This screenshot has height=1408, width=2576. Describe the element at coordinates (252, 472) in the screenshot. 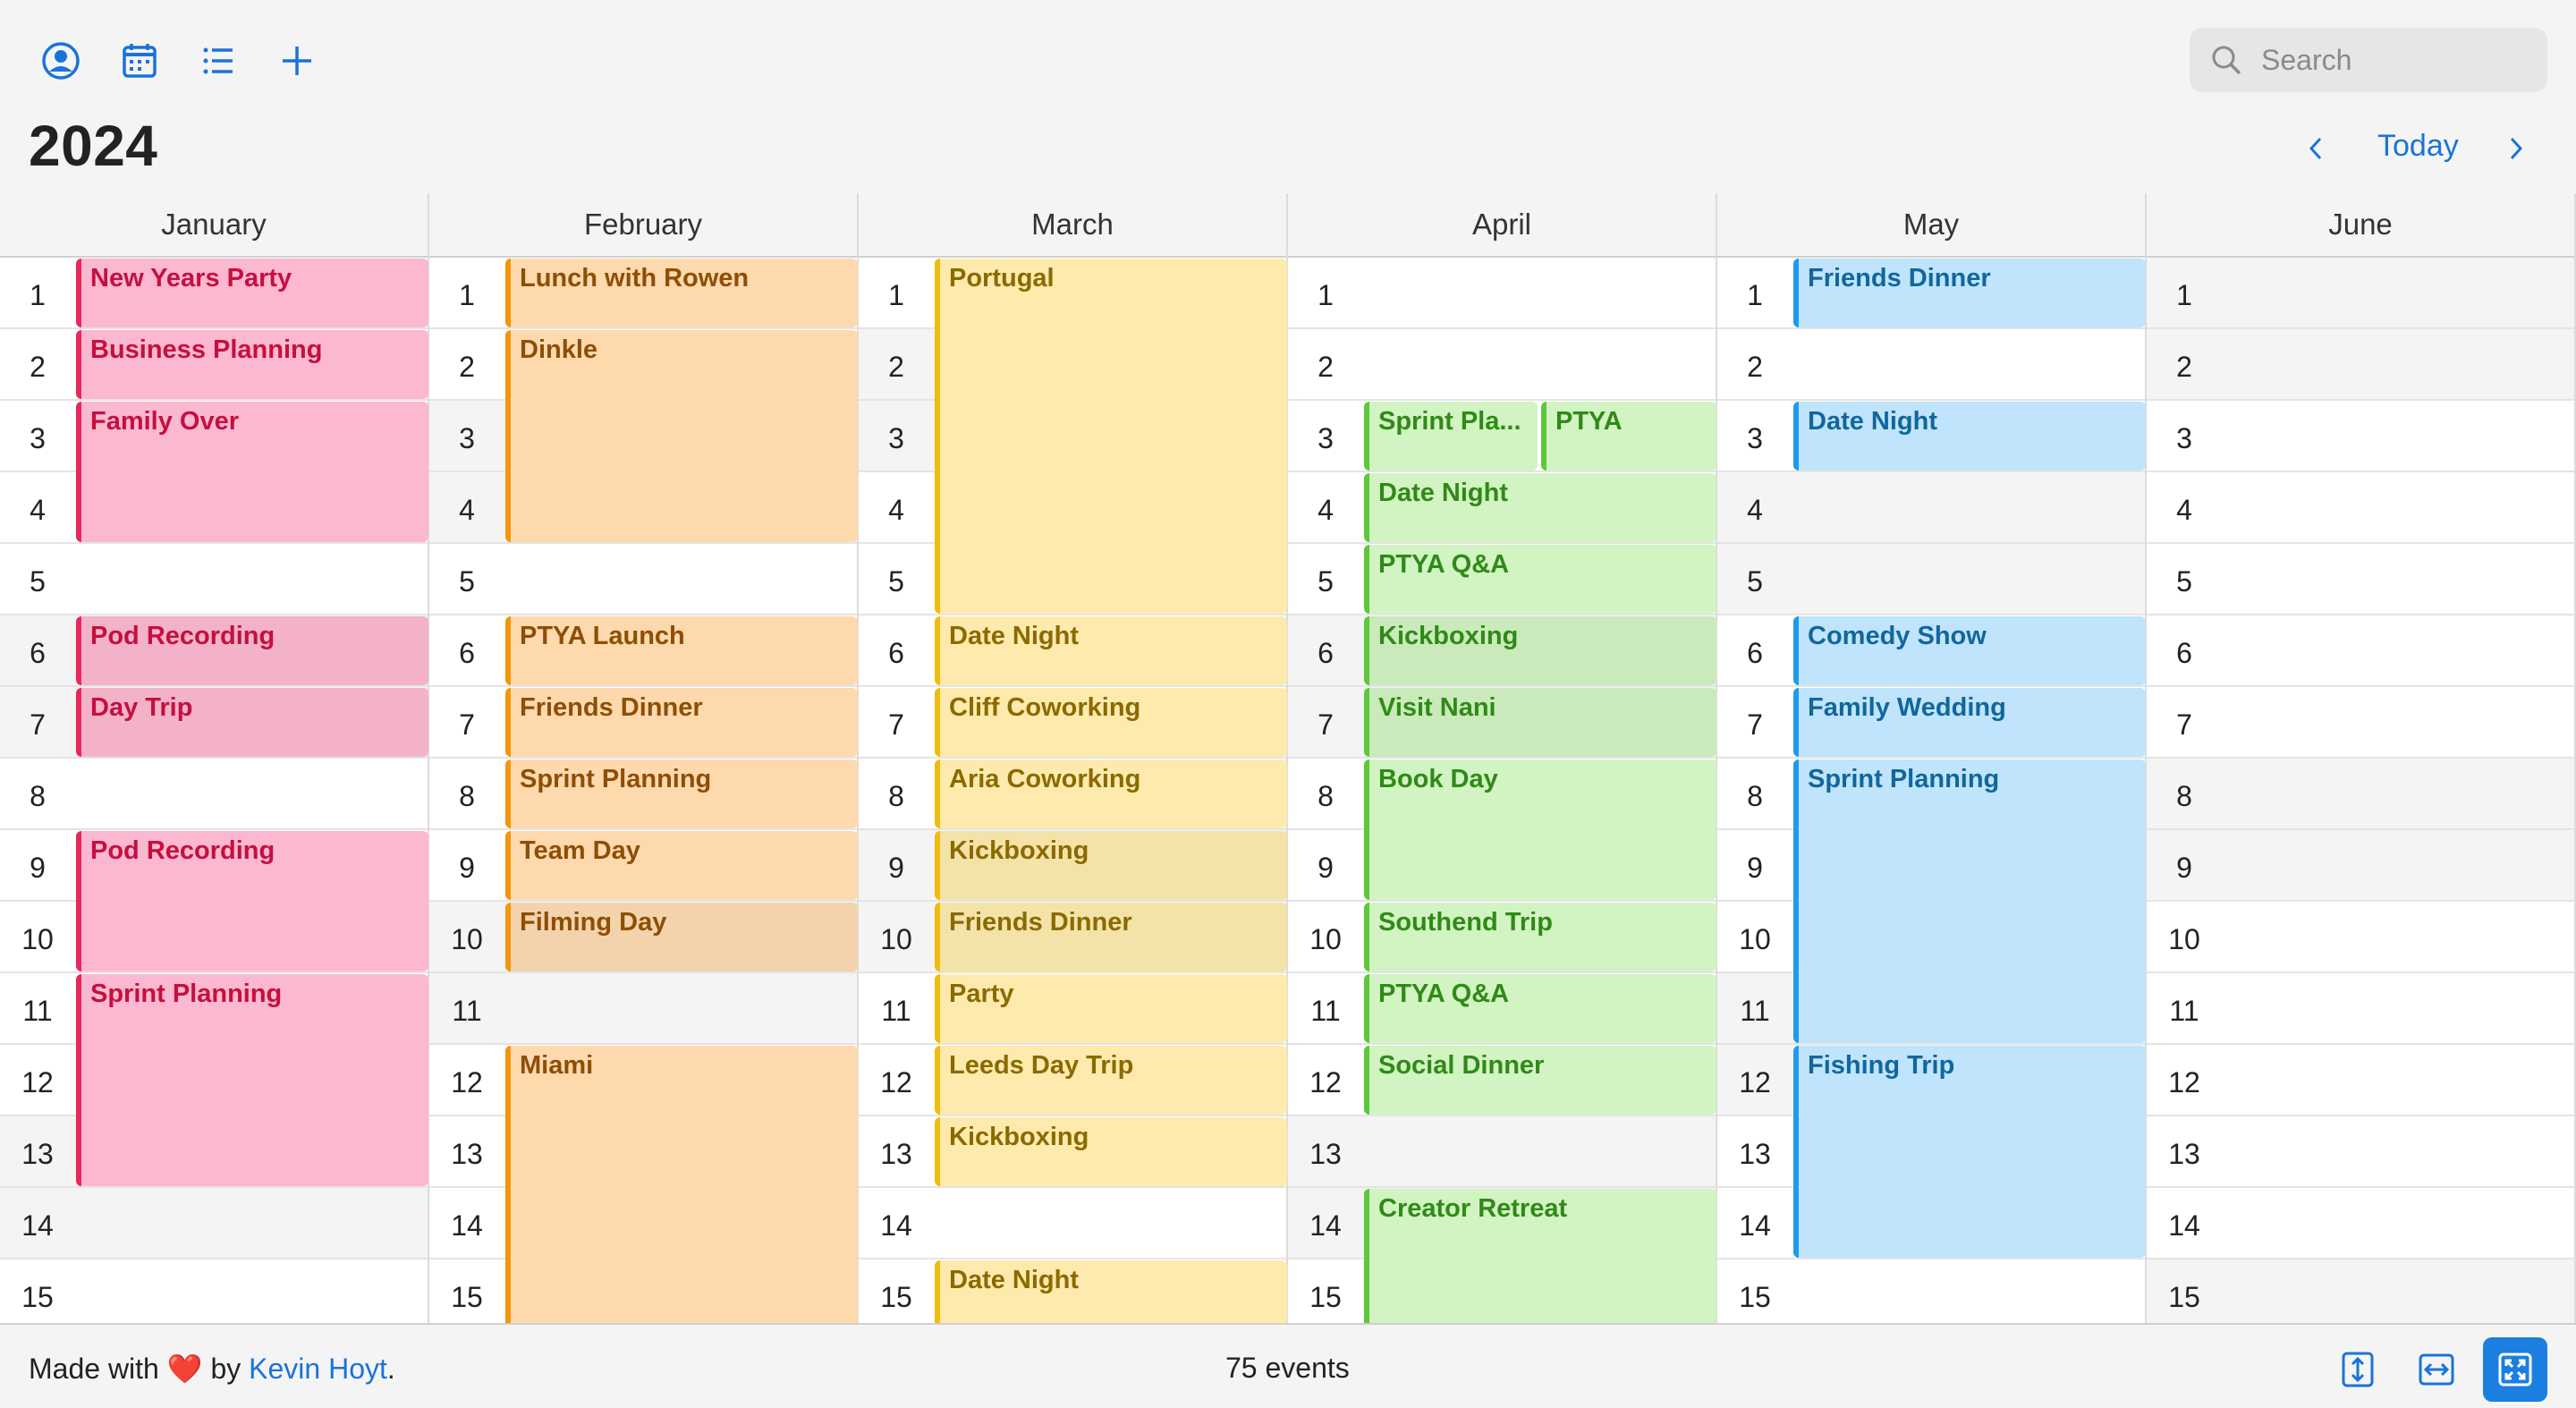

I see `event-block: Family Over` at that location.